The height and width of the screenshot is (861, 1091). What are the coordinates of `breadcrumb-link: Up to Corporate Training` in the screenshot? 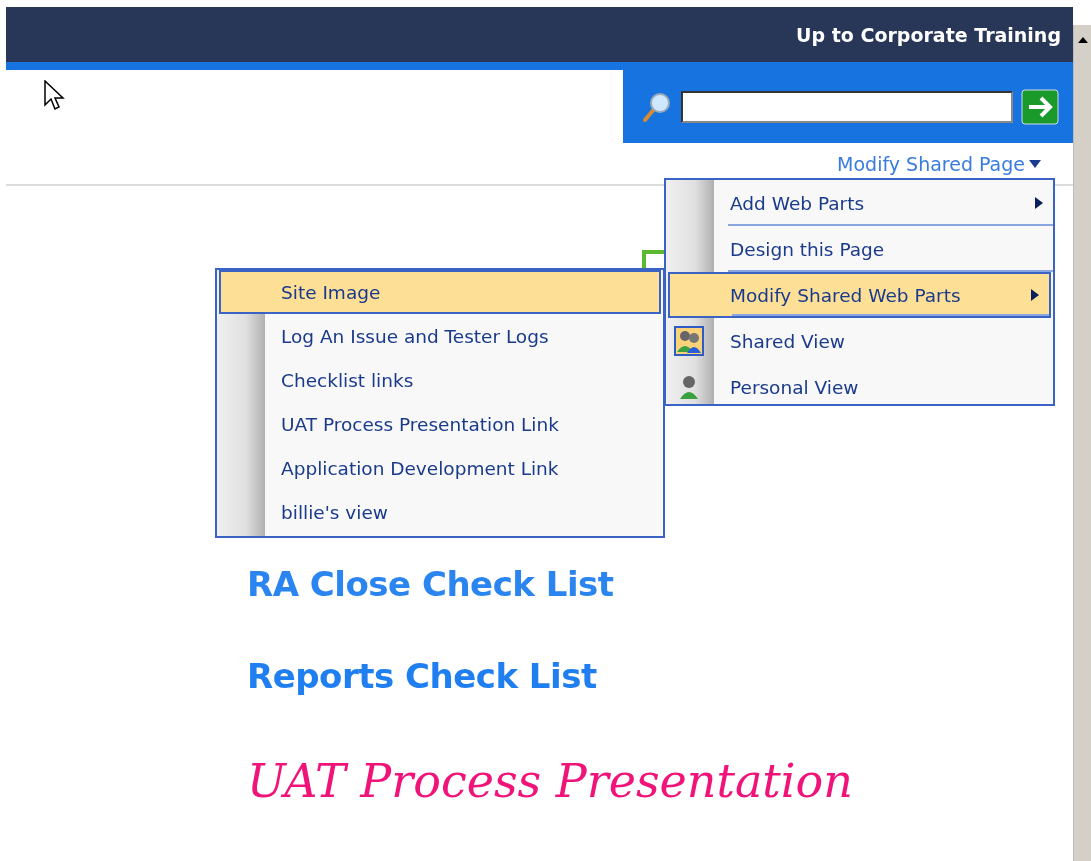 It's located at (928, 34).